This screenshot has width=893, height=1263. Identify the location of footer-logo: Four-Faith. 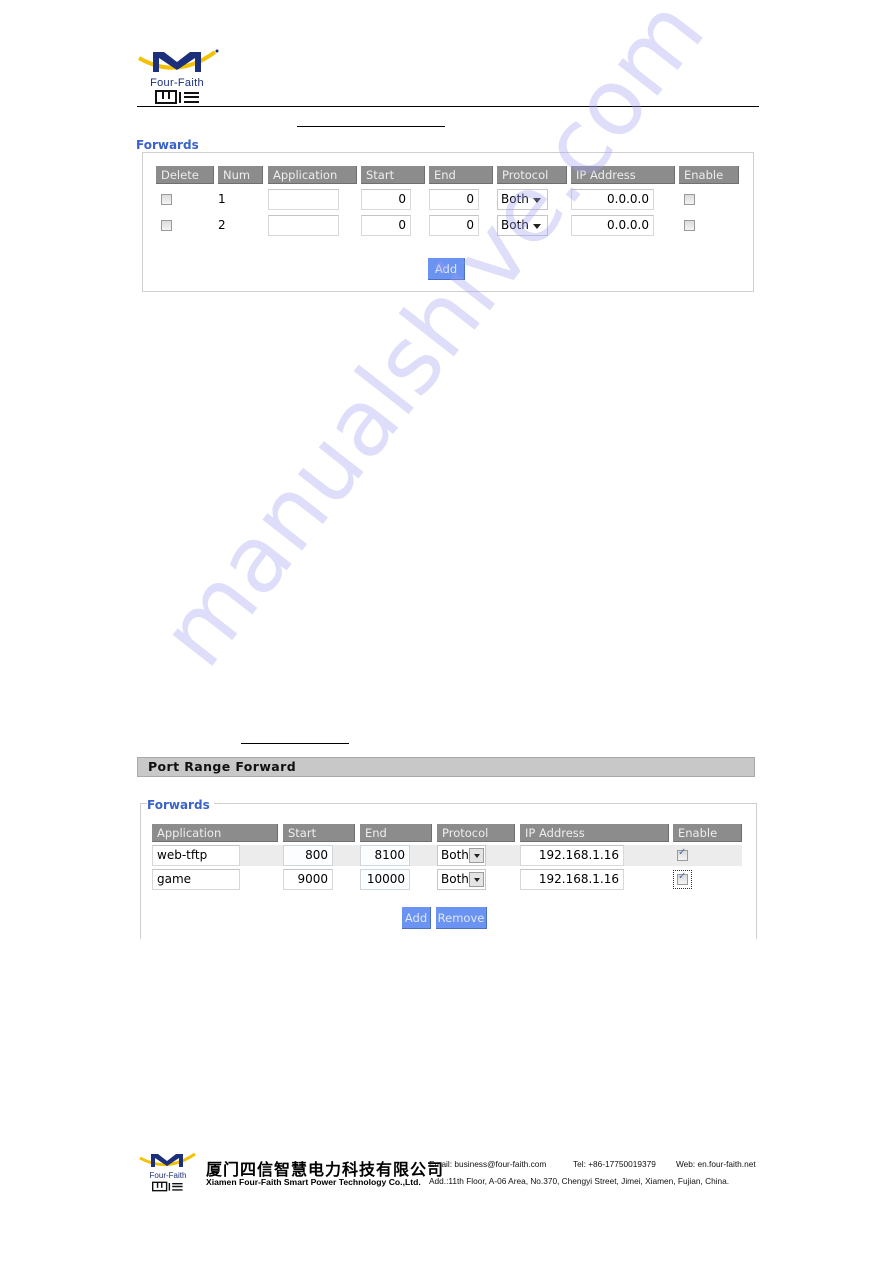
(169, 1173).